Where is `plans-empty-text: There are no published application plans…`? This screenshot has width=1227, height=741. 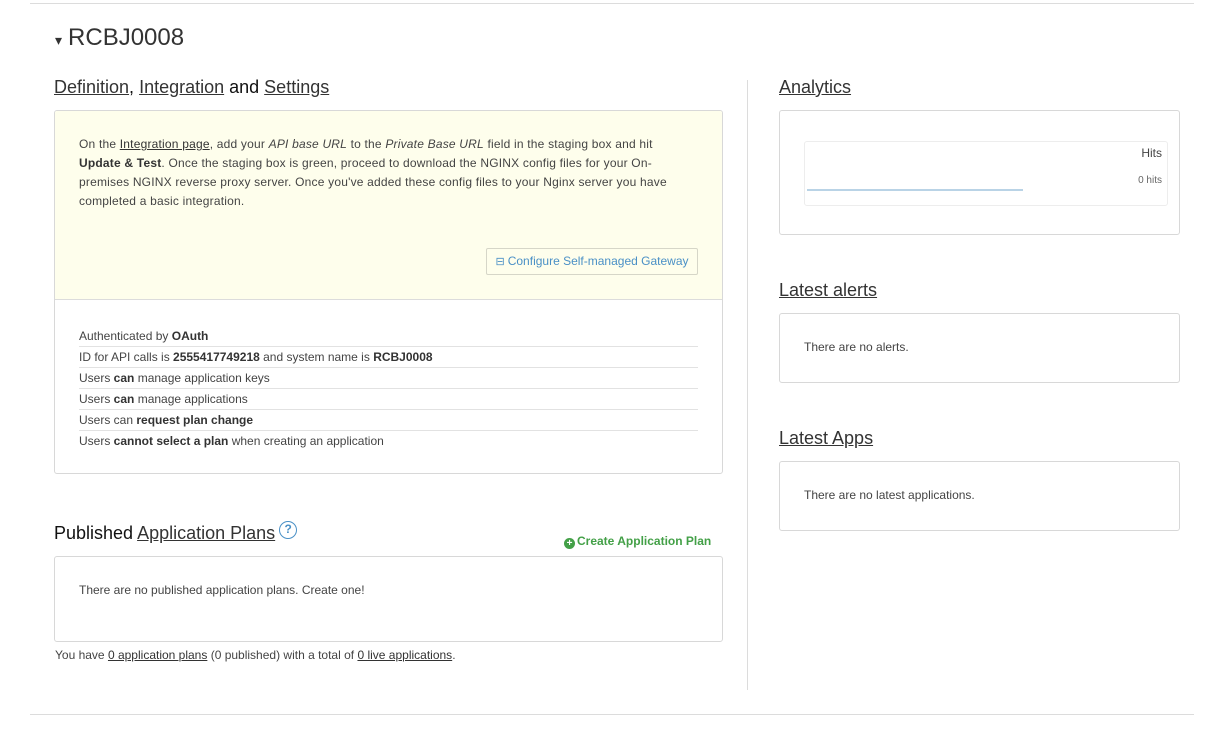 plans-empty-text: There are no published application plans… is located at coordinates (222, 590).